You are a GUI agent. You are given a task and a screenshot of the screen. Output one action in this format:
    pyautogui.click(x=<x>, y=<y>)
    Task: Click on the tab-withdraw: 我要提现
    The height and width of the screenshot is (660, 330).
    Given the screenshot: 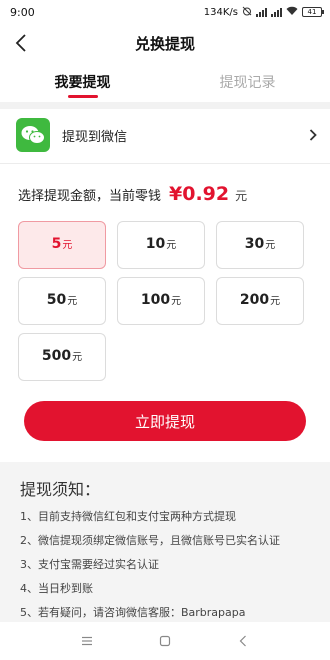 What is the action you would take?
    pyautogui.click(x=82, y=82)
    